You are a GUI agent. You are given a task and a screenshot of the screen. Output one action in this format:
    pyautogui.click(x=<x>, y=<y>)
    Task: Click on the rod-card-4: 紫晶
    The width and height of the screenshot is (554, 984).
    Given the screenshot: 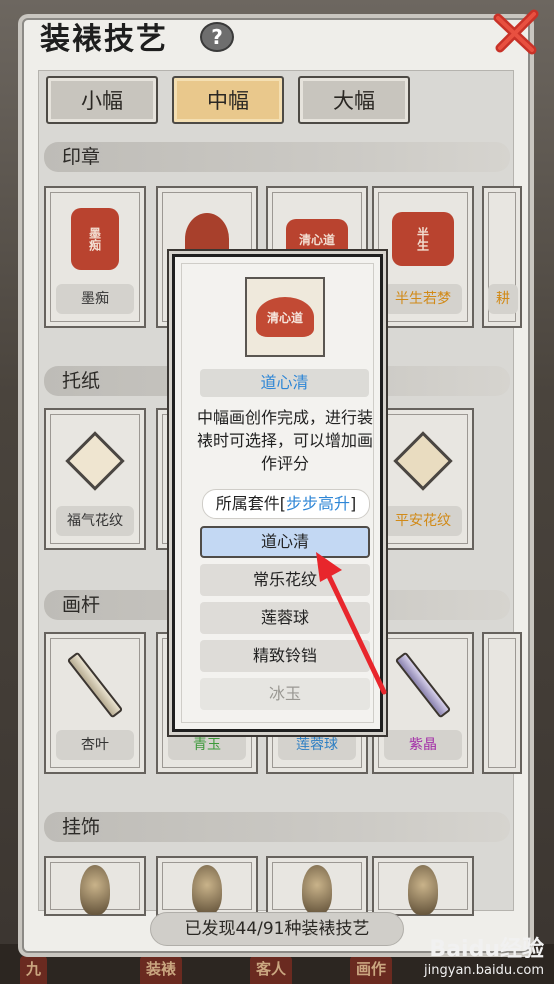 What is the action you would take?
    pyautogui.click(x=423, y=703)
    